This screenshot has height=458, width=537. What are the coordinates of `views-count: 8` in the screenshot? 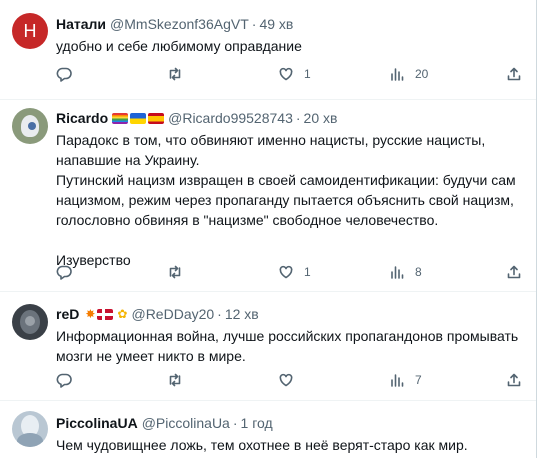 It's located at (418, 272).